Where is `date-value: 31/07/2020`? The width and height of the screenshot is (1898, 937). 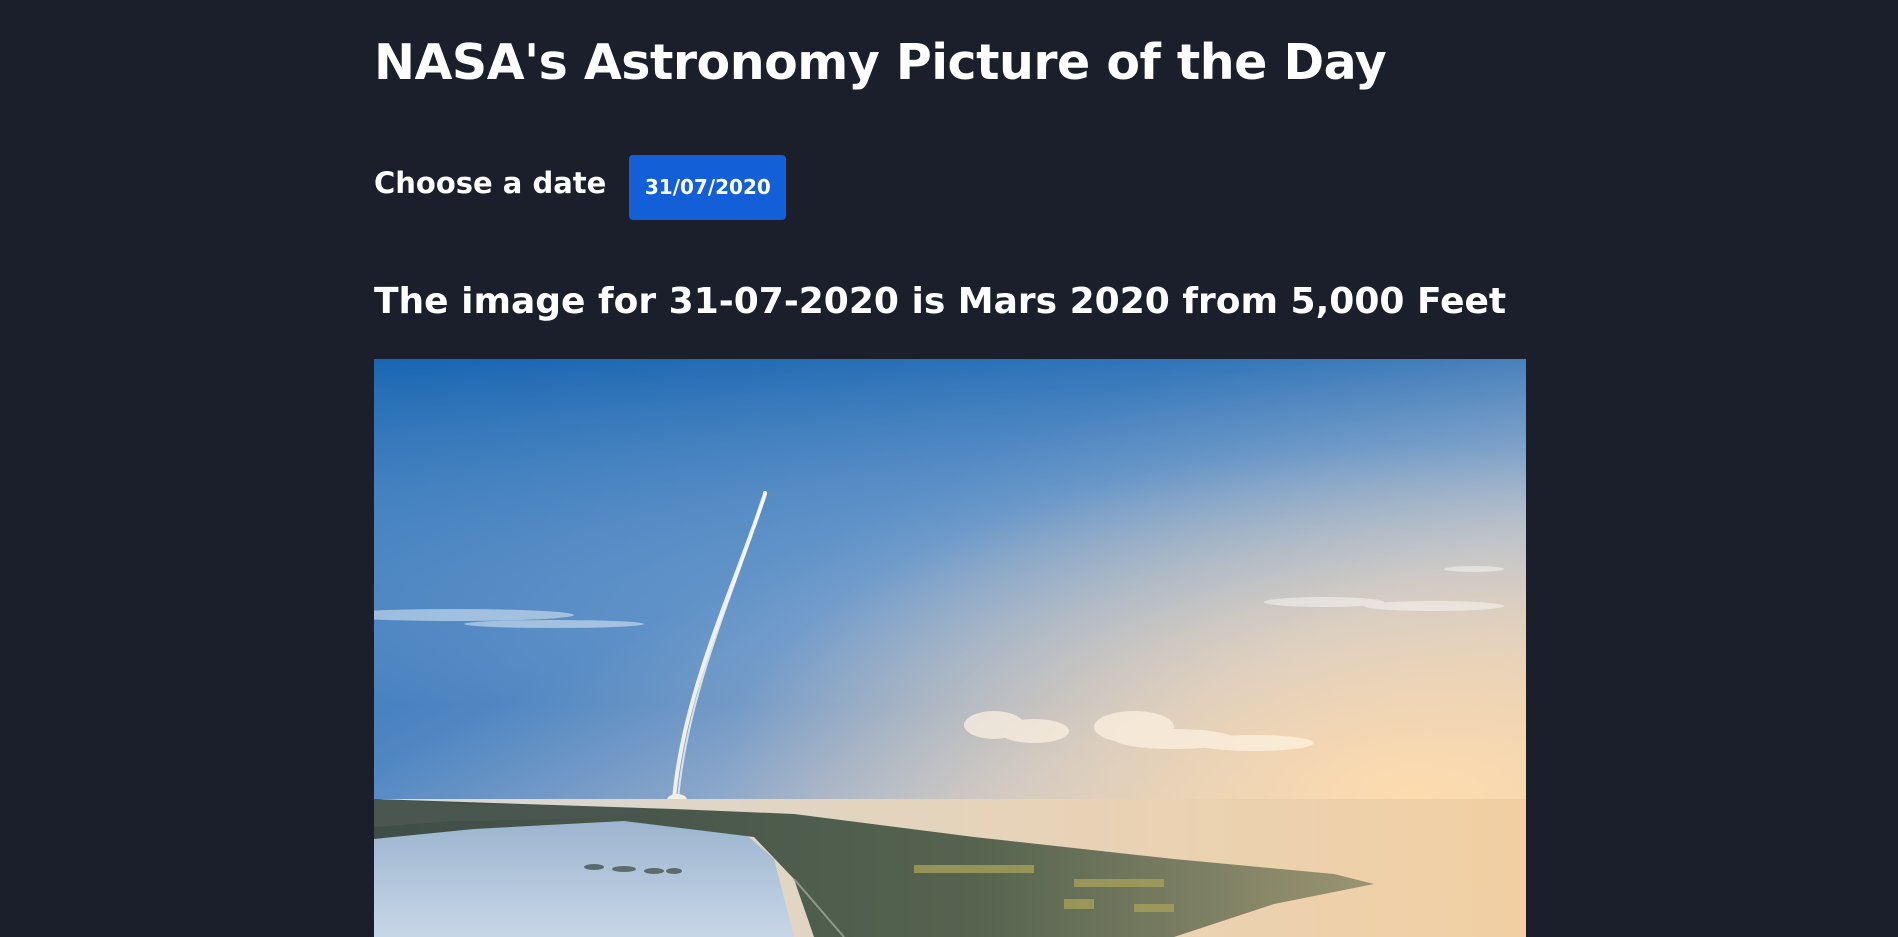
date-value: 31/07/2020 is located at coordinates (707, 187).